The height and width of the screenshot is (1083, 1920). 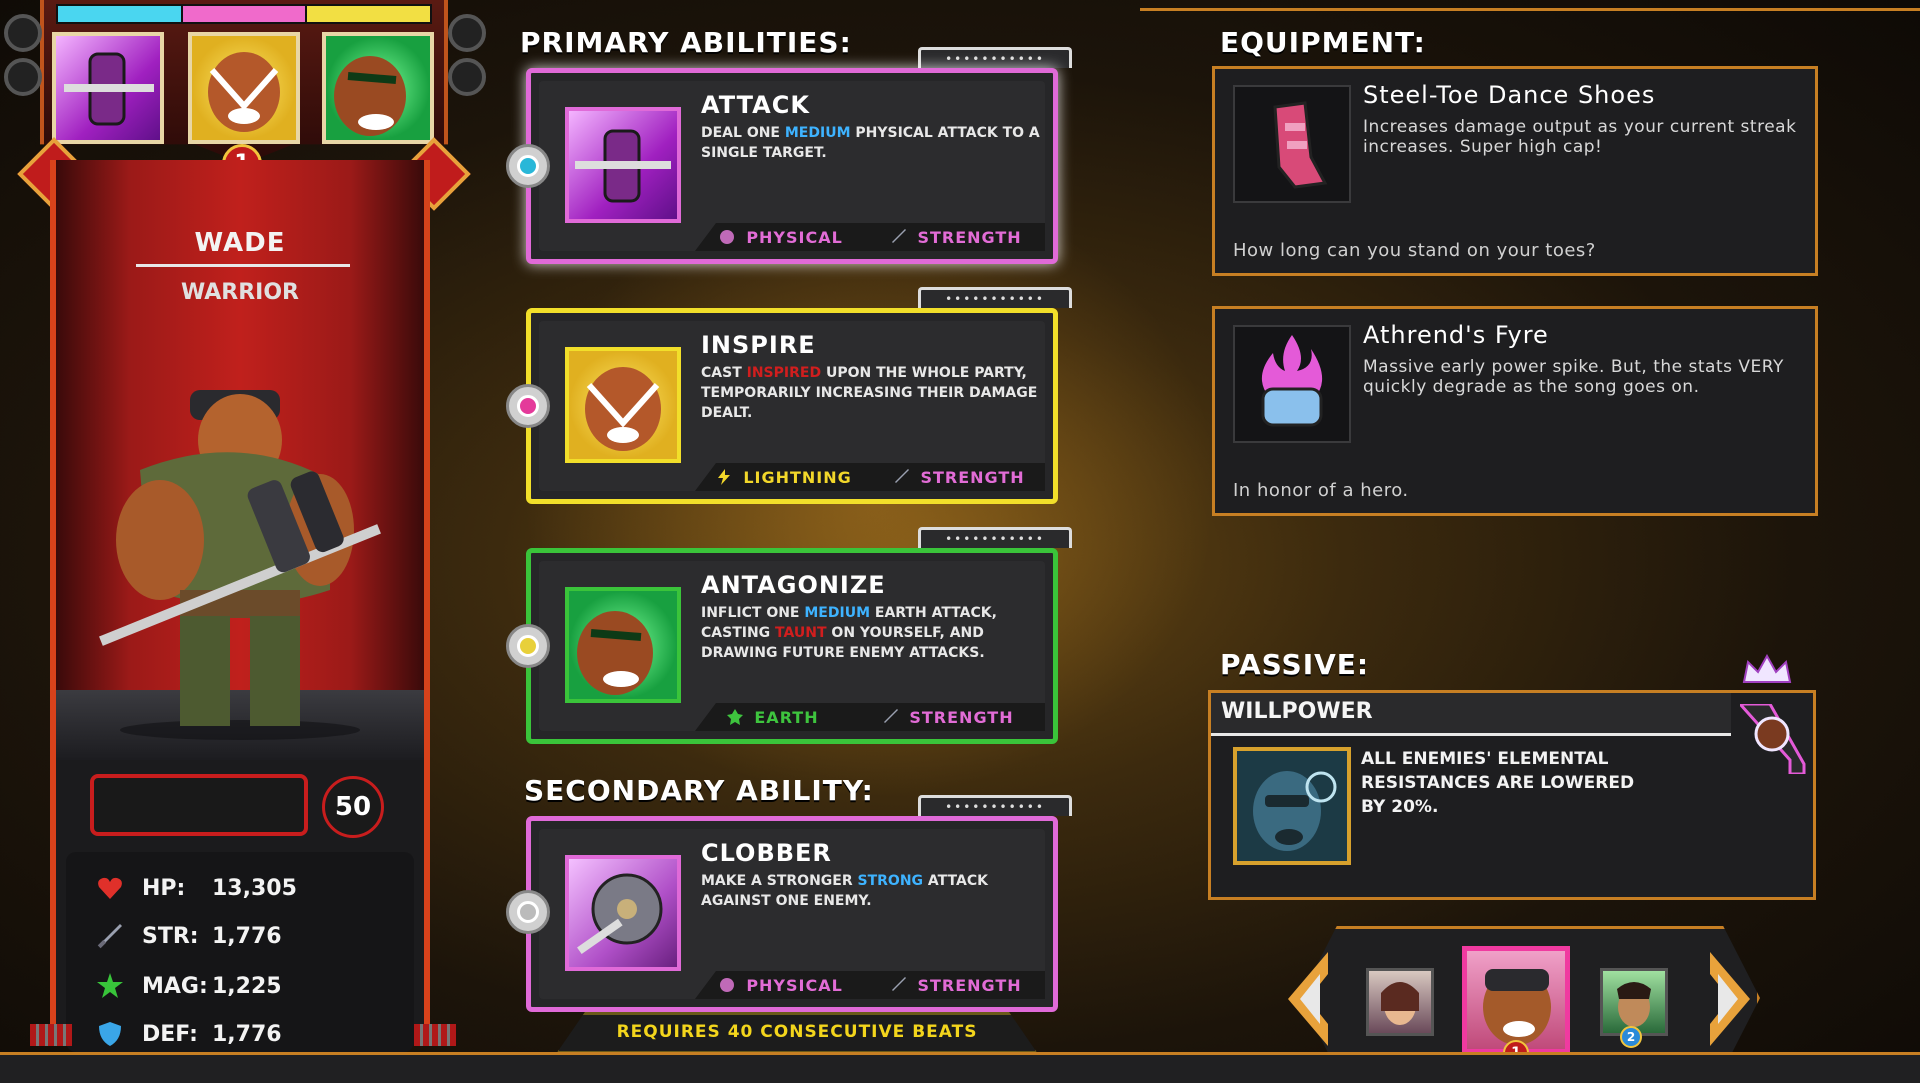 I want to click on ability-name: CLOBBER, so click(x=766, y=853).